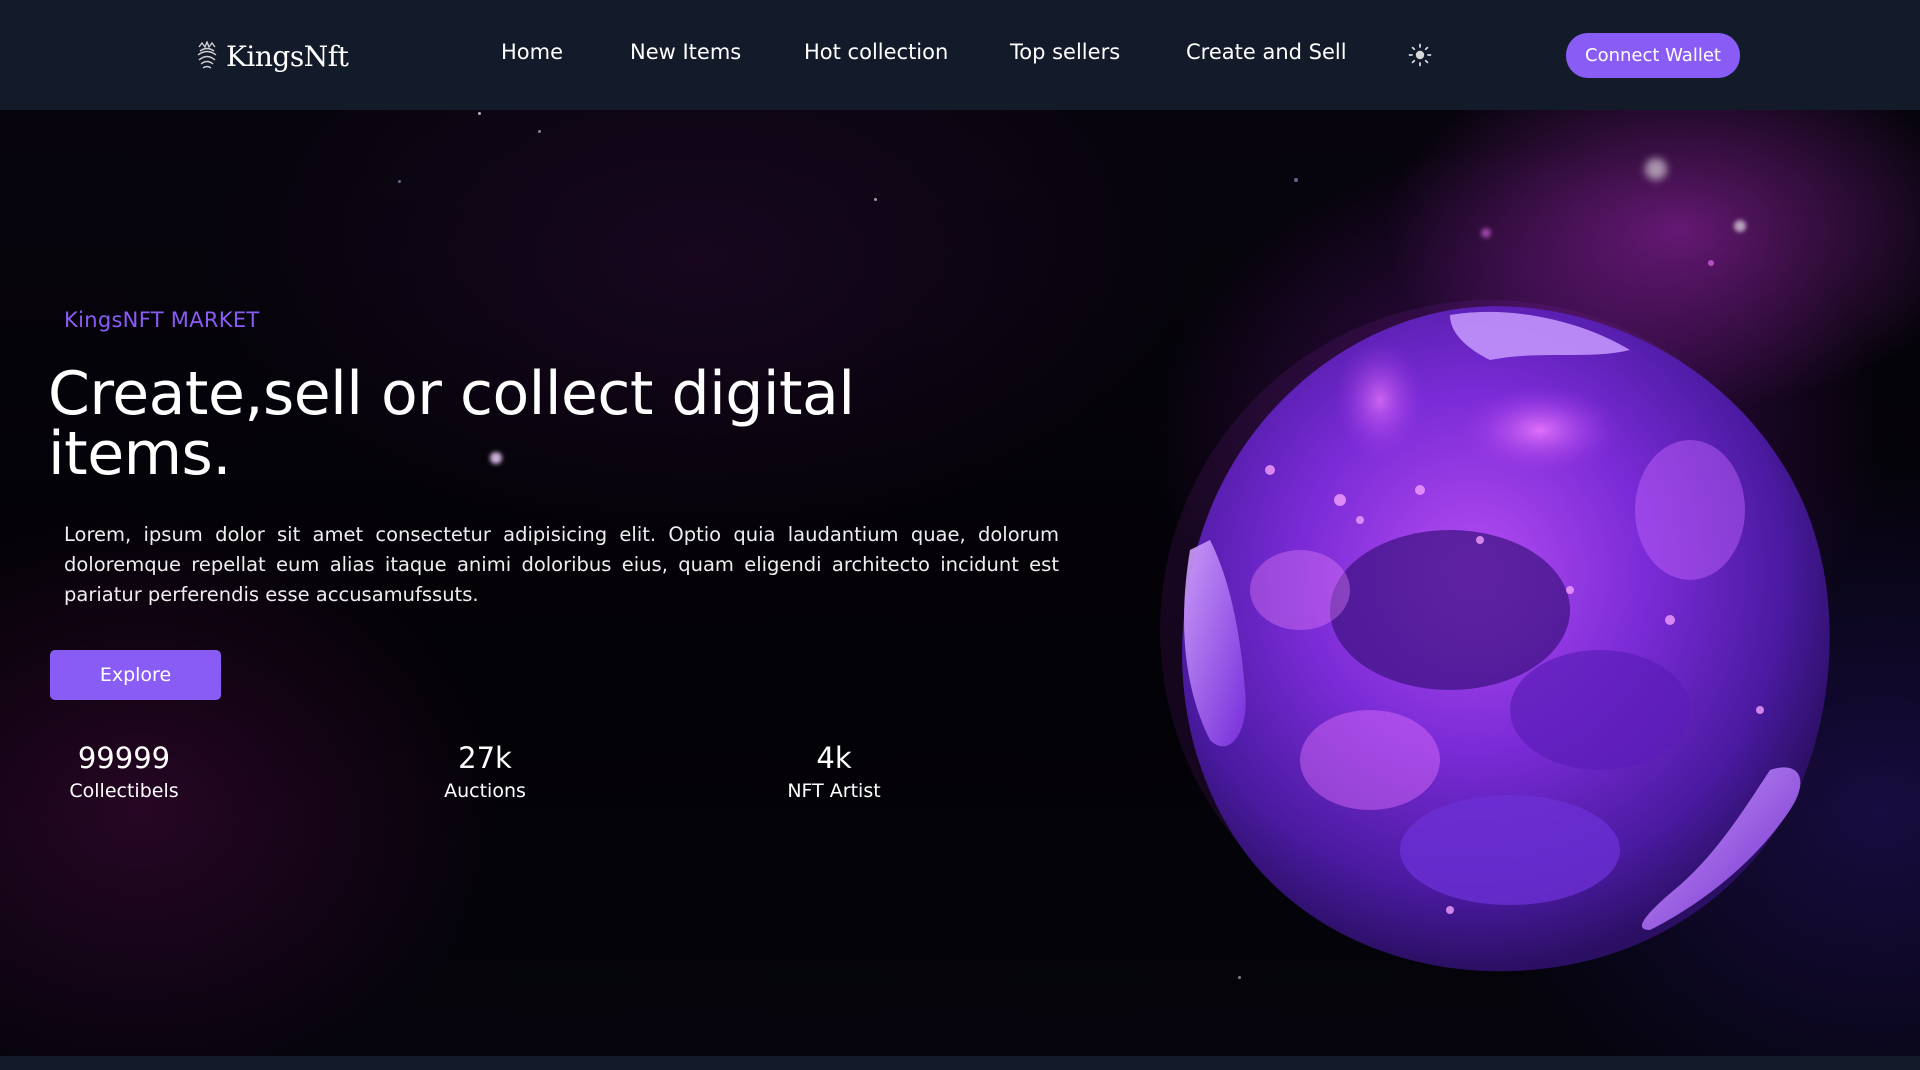 This screenshot has height=1070, width=1920. What do you see at coordinates (685, 52) in the screenshot?
I see `nav-new-items: New Items` at bounding box center [685, 52].